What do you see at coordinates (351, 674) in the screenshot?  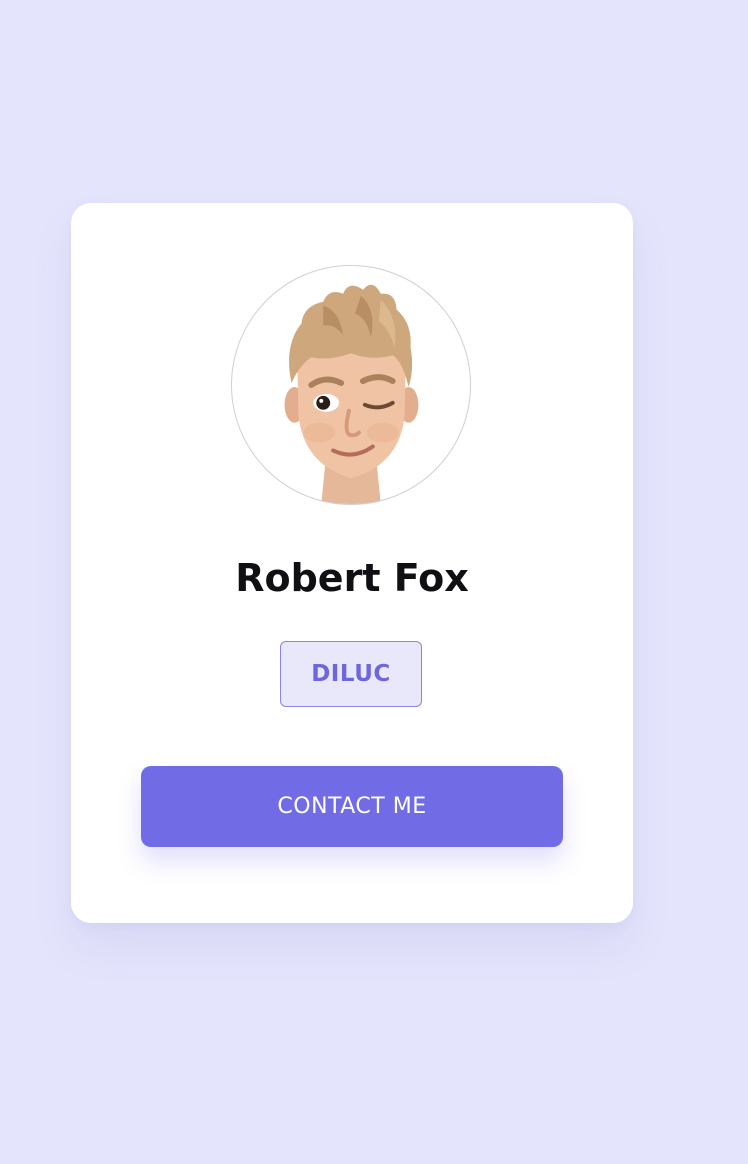 I see `profile-tag-badge: DILUC` at bounding box center [351, 674].